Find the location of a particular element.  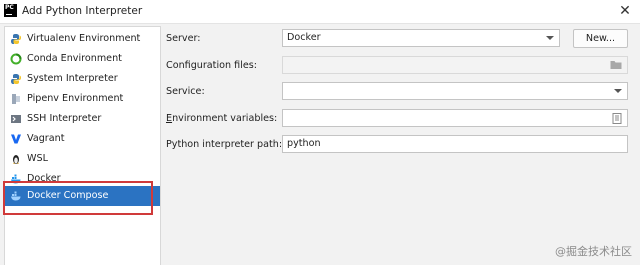

pipenv-icon is located at coordinates (16, 99).